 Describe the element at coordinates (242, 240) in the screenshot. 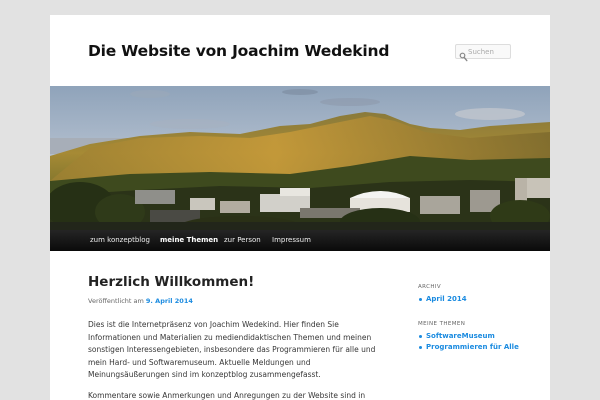

I see `nav-item-zur-person: zur Person` at that location.